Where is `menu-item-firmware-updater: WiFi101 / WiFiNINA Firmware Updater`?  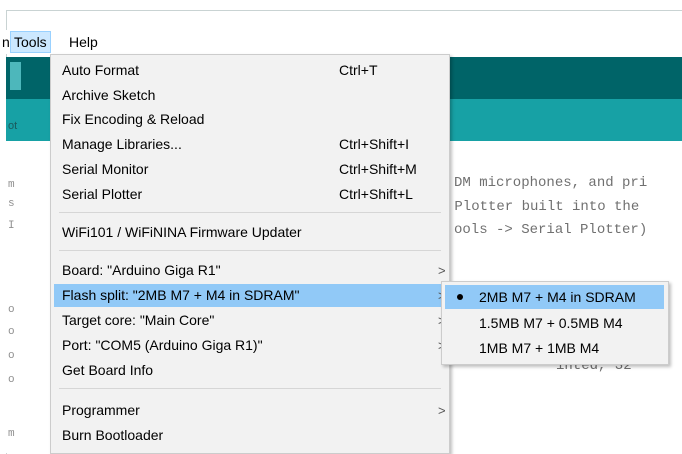
menu-item-firmware-updater: WiFi101 / WiFiNINA Firmware Updater is located at coordinates (250, 232).